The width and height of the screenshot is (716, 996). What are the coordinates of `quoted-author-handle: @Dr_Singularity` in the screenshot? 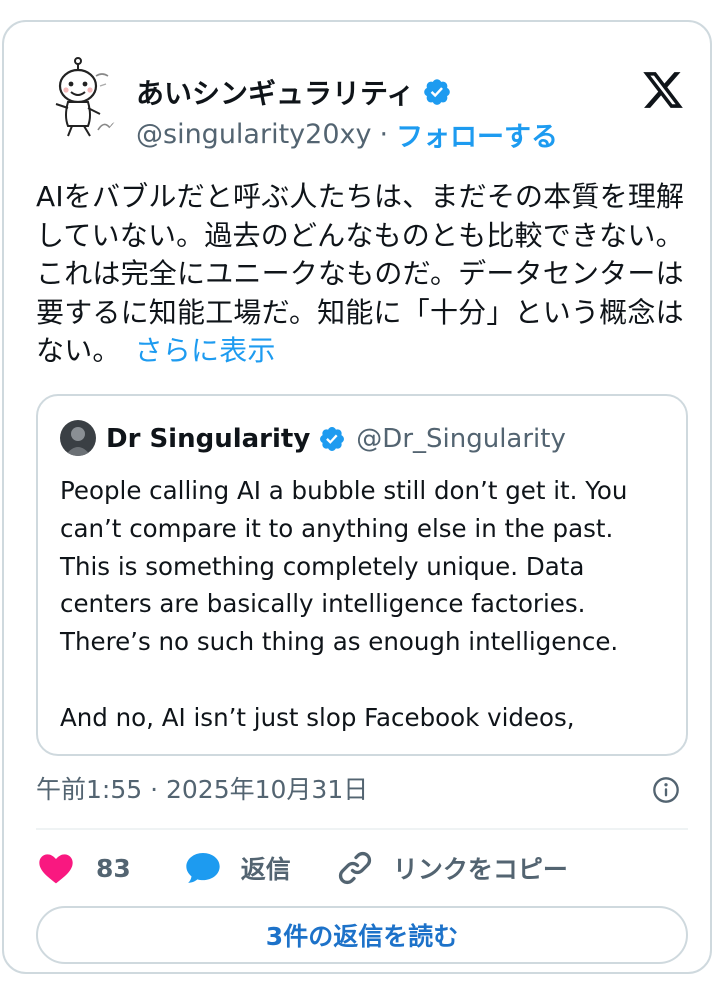 It's located at (461, 439).